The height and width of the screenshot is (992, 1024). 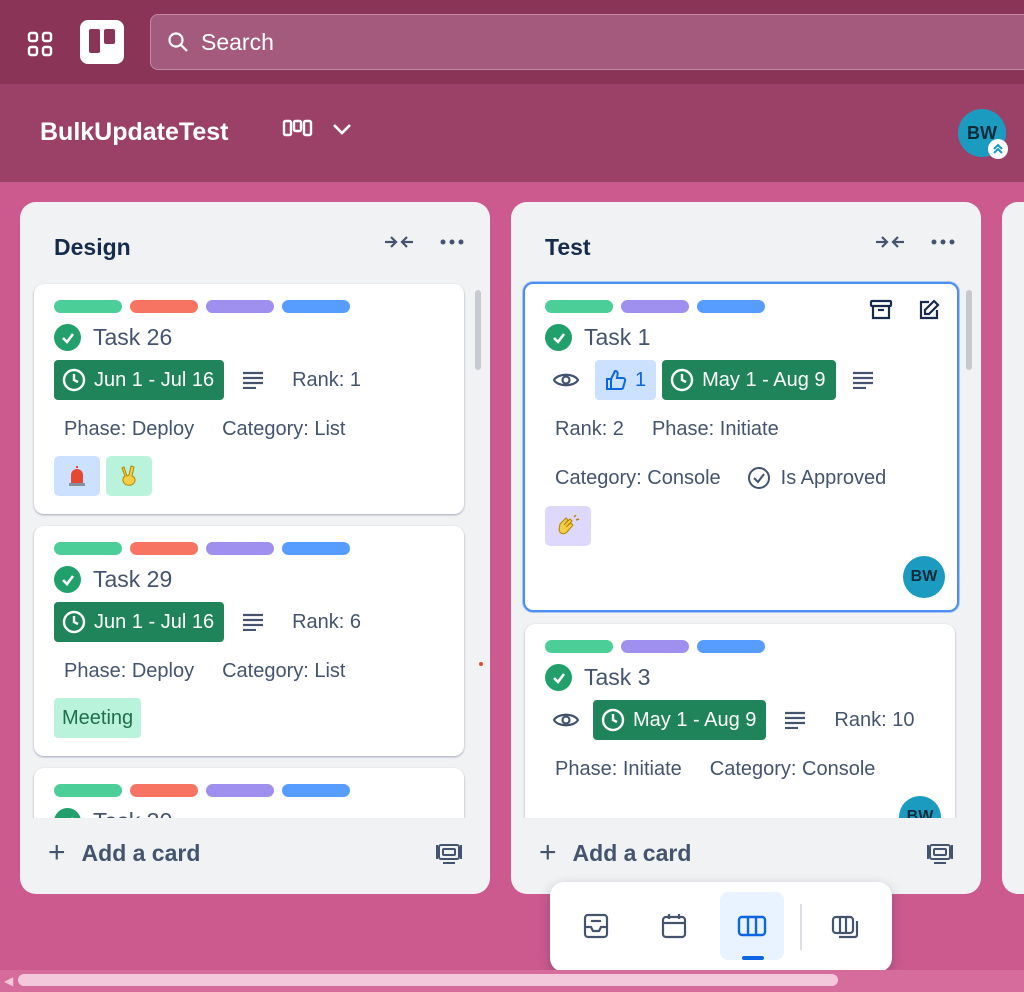 What do you see at coordinates (983, 134) in the screenshot?
I see `board-member-avatar: BW` at bounding box center [983, 134].